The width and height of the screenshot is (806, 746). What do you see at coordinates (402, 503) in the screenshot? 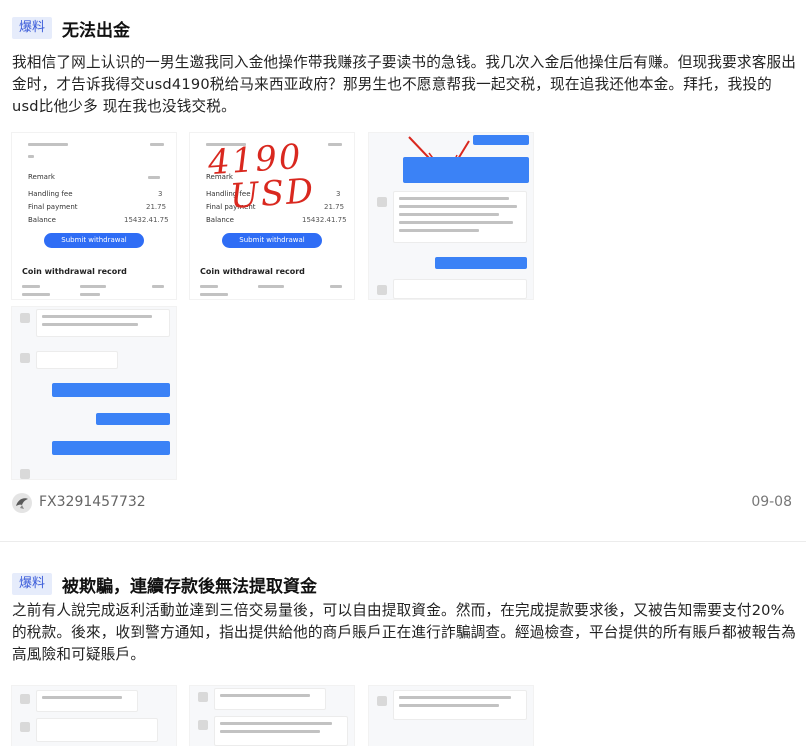
I see `post-footer: FX3291457732 09-08` at bounding box center [402, 503].